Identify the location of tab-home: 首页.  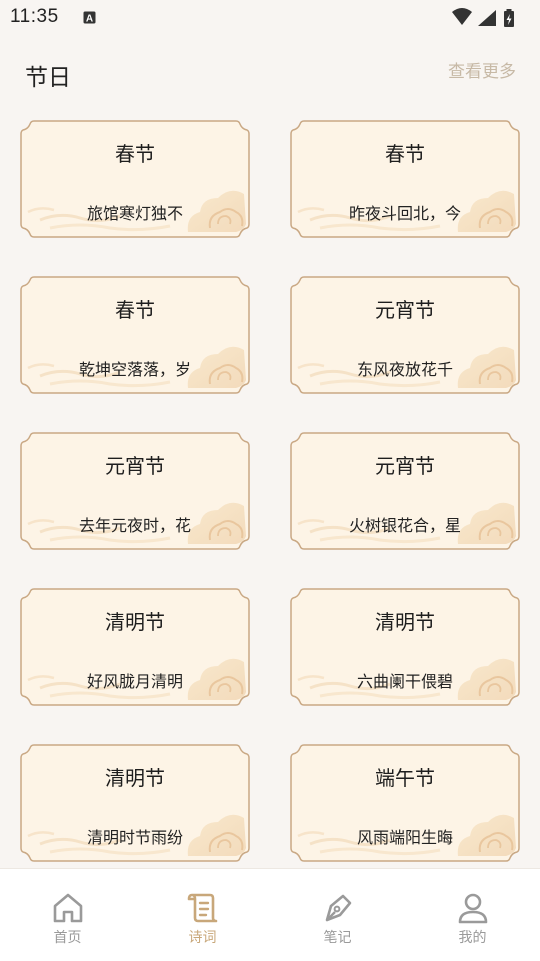
(67, 915).